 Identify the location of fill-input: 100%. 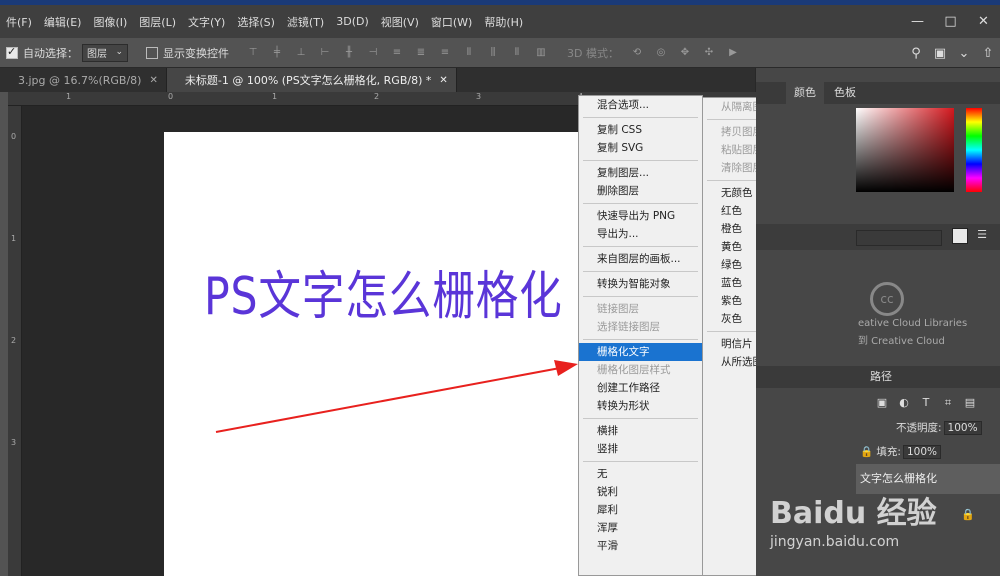
(921, 452).